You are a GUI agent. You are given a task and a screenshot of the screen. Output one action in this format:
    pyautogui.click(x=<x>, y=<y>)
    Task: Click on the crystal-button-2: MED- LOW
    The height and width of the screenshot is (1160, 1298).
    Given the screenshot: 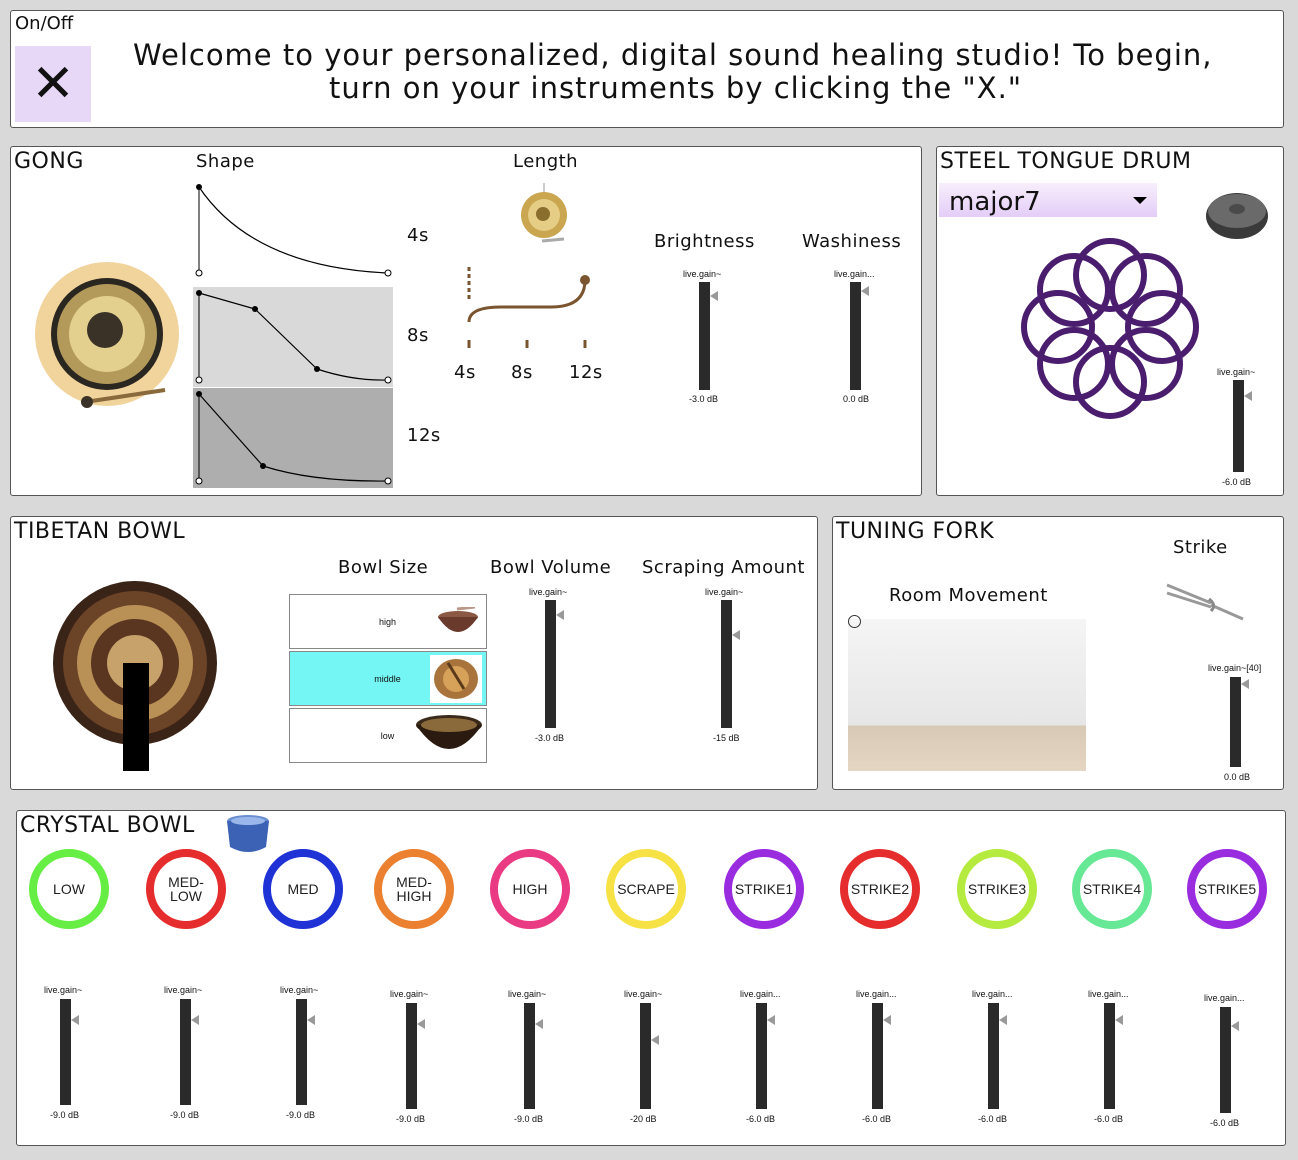 What is the action you would take?
    pyautogui.click(x=186, y=889)
    